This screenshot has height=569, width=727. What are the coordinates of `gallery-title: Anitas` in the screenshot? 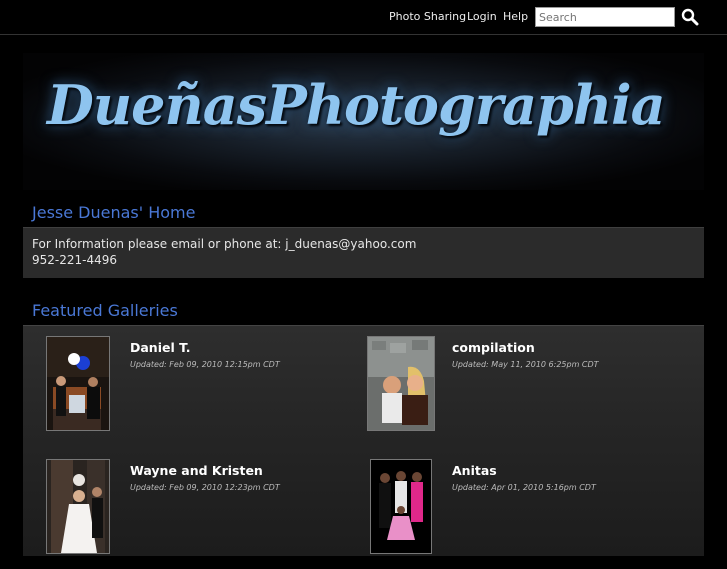 It's located at (474, 470).